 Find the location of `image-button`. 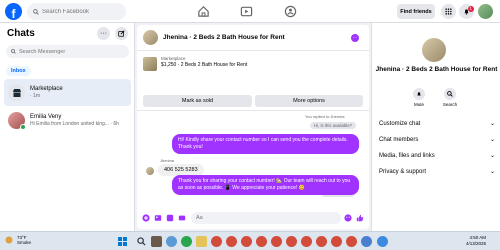

image-button is located at coordinates (157, 218).